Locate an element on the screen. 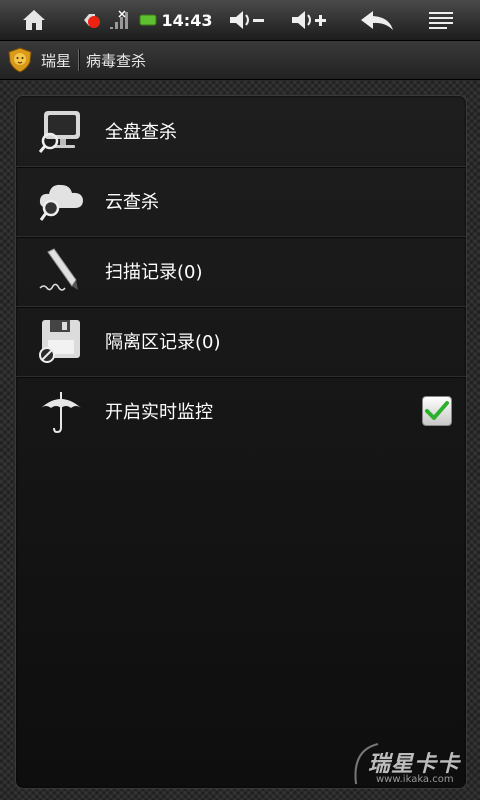  menu-item-cloud-scan: 云查杀 is located at coordinates (241, 201).